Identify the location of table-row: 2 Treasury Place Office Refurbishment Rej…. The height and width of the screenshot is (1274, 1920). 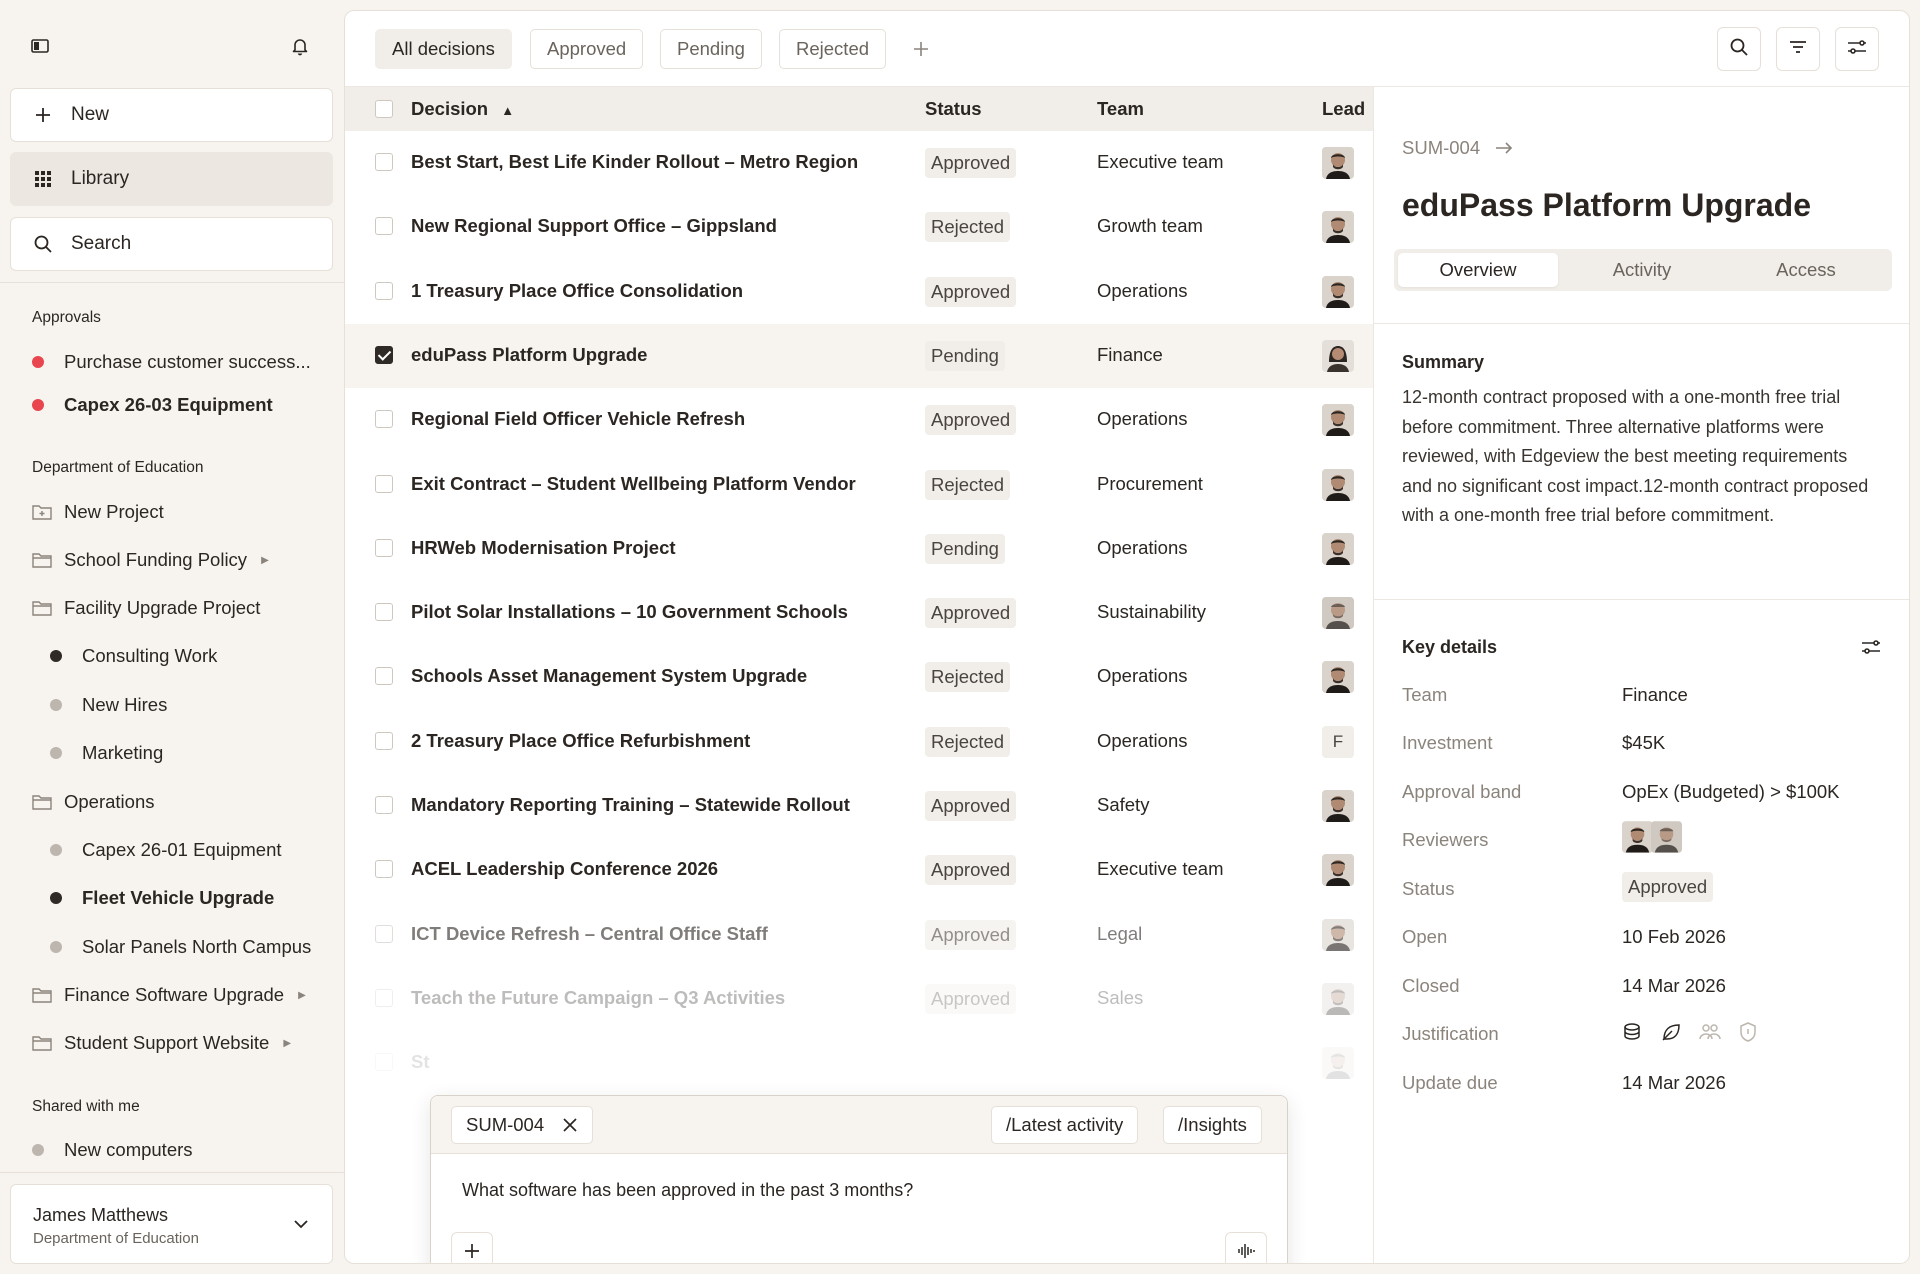
(859, 742).